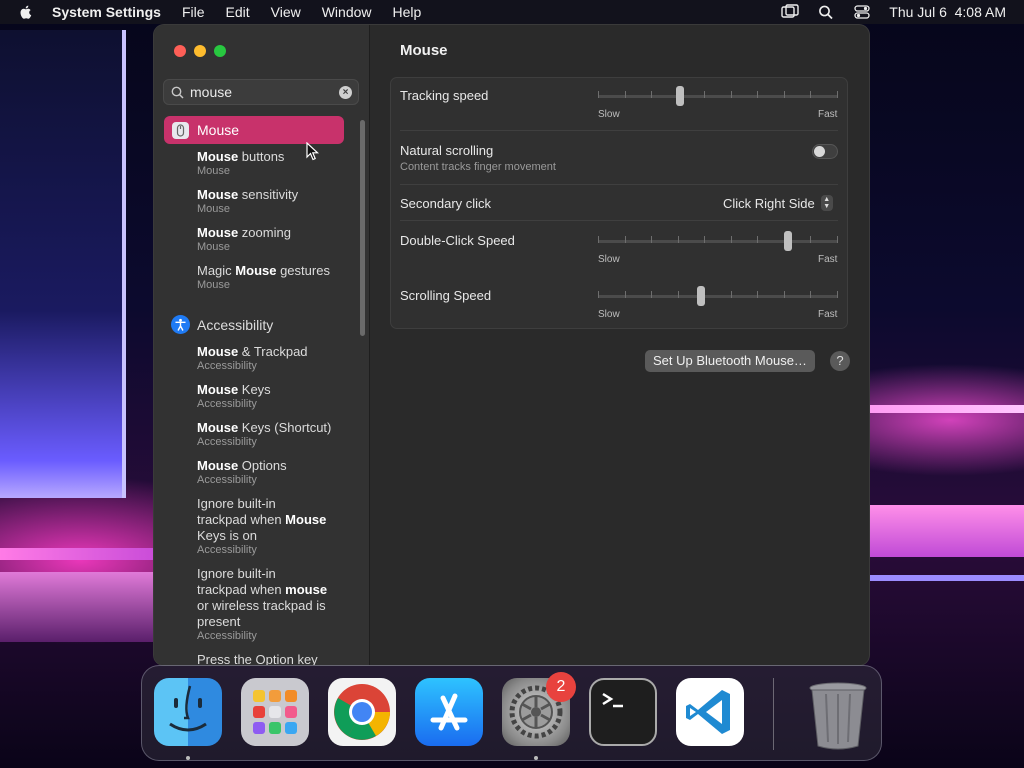  I want to click on result-title: zooming, so click(264, 232).